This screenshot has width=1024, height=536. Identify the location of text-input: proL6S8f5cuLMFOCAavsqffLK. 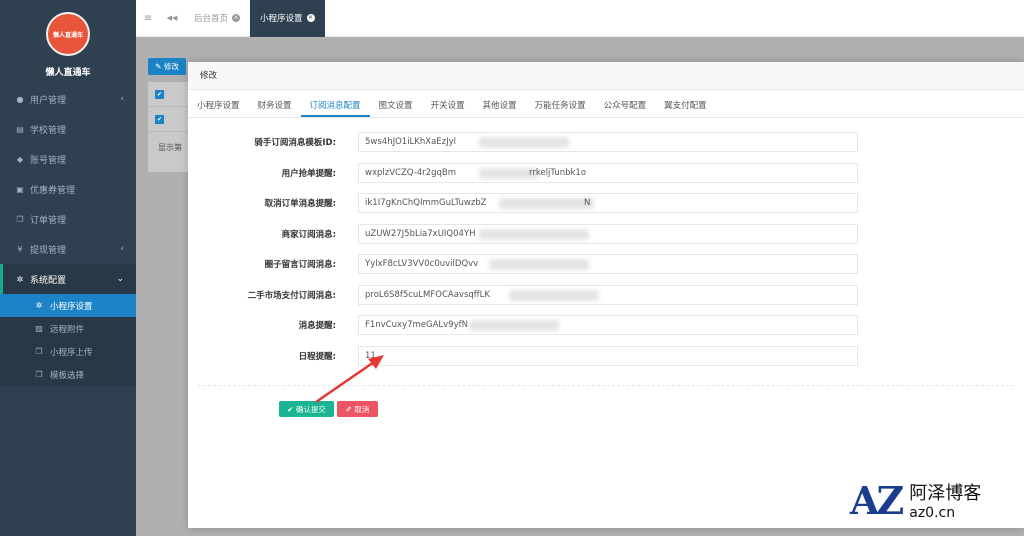
(608, 294).